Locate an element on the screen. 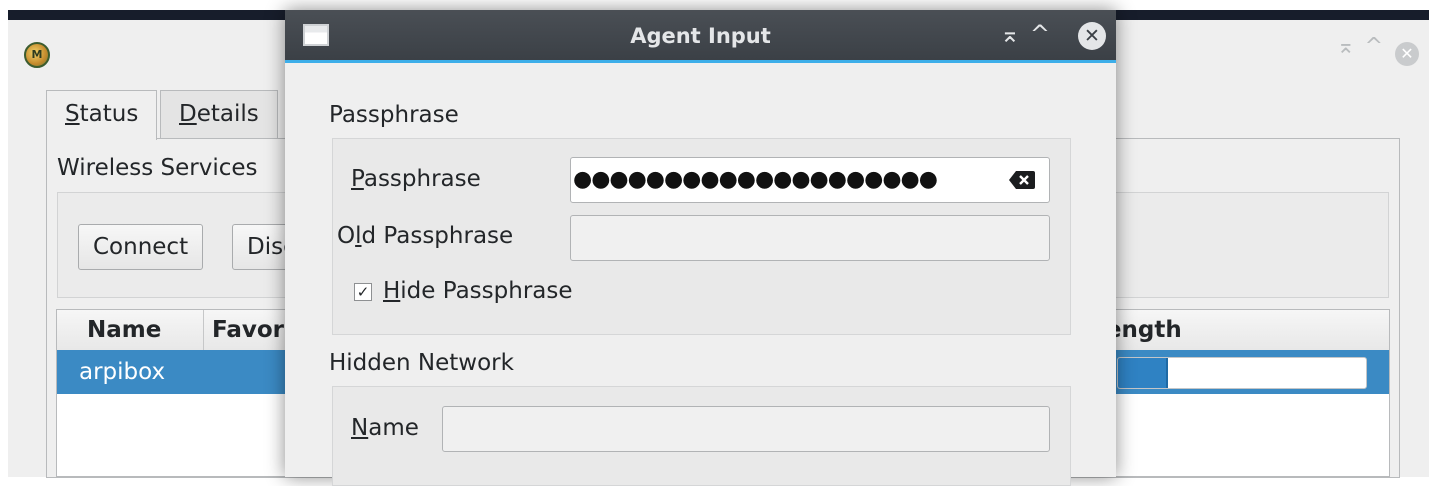 This screenshot has height=486, width=1429. connect-button: Connect is located at coordinates (141, 247).